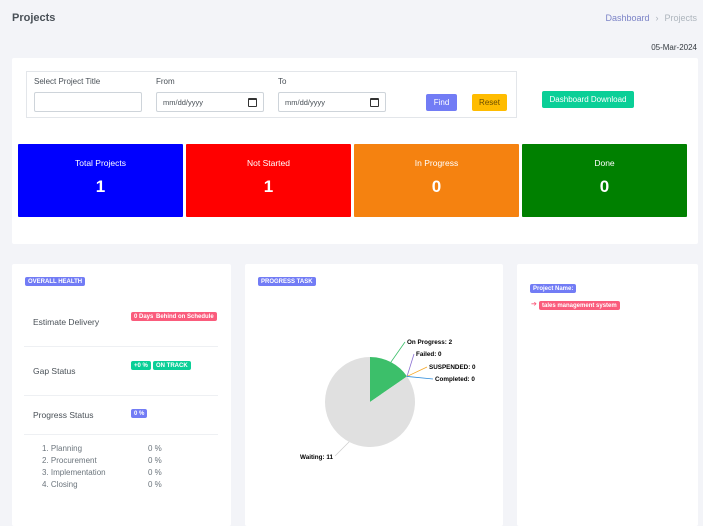 This screenshot has height=526, width=703. Describe the element at coordinates (210, 102) in the screenshot. I see `from-date-input: mm/dd/yyyy` at that location.